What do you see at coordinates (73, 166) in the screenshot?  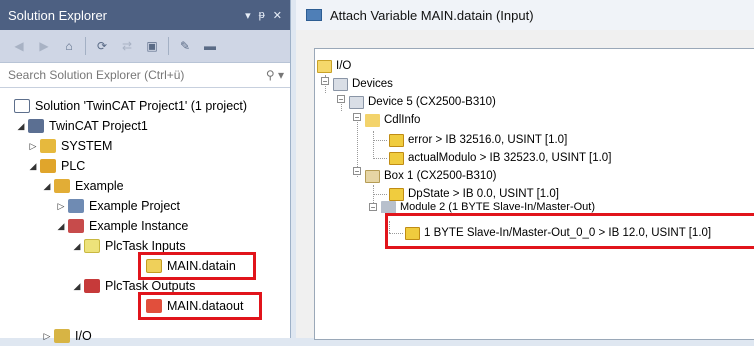 I see `tree-item-label: PLC` at bounding box center [73, 166].